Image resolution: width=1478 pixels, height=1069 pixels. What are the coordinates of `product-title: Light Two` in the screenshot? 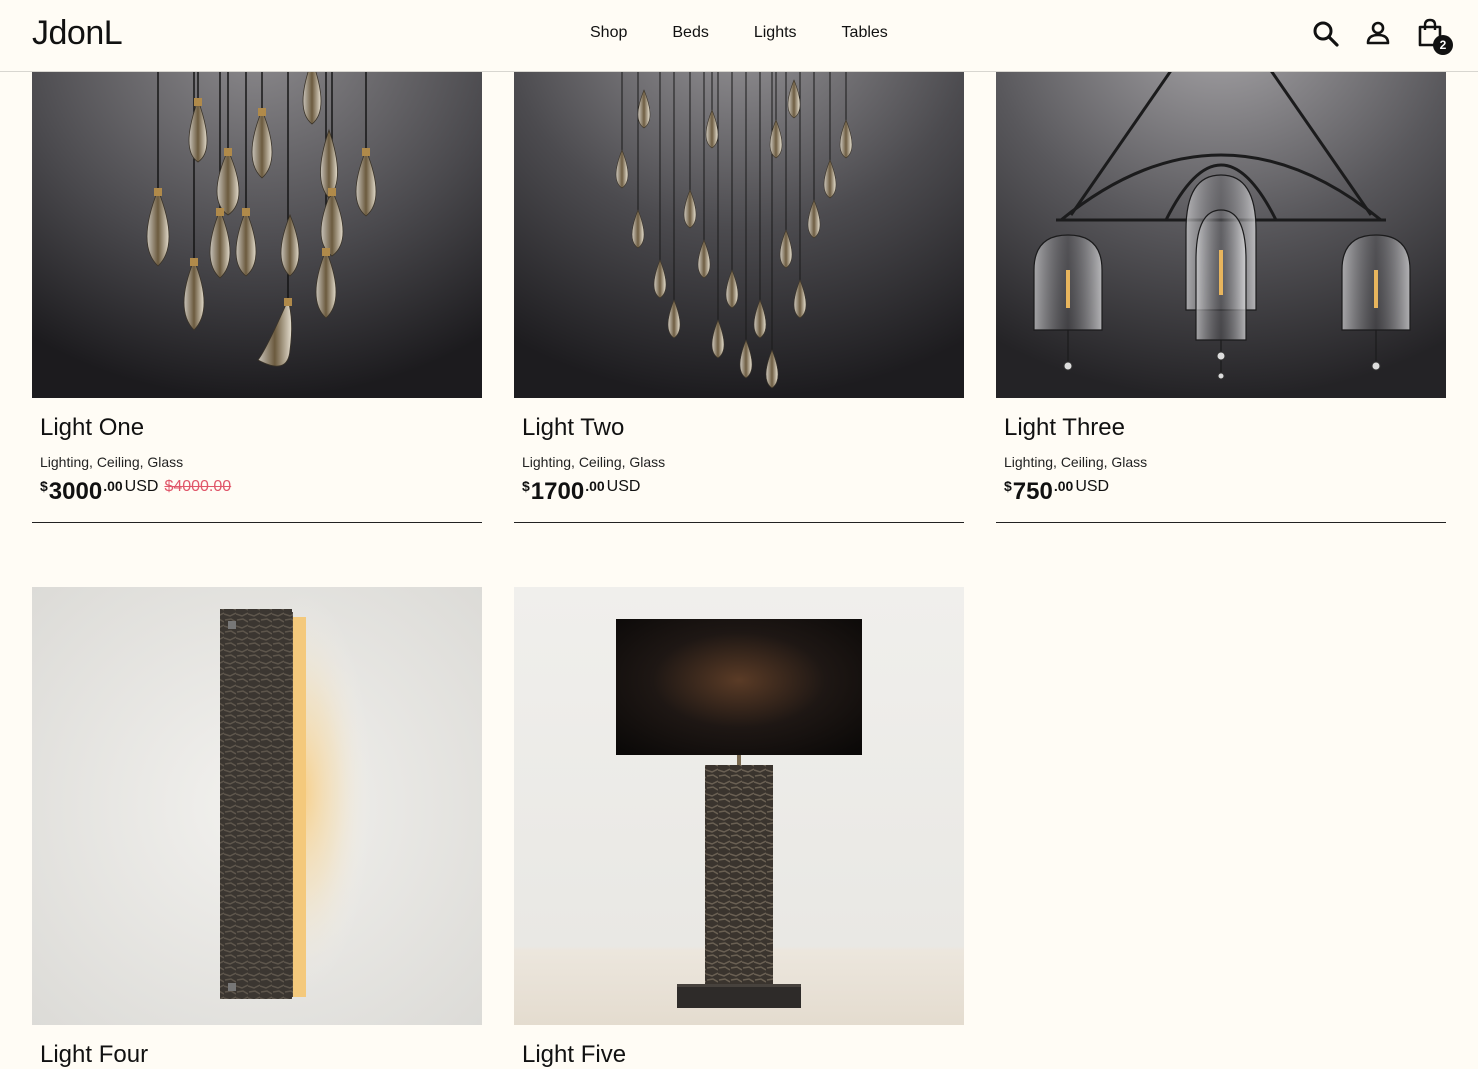 It's located at (573, 428).